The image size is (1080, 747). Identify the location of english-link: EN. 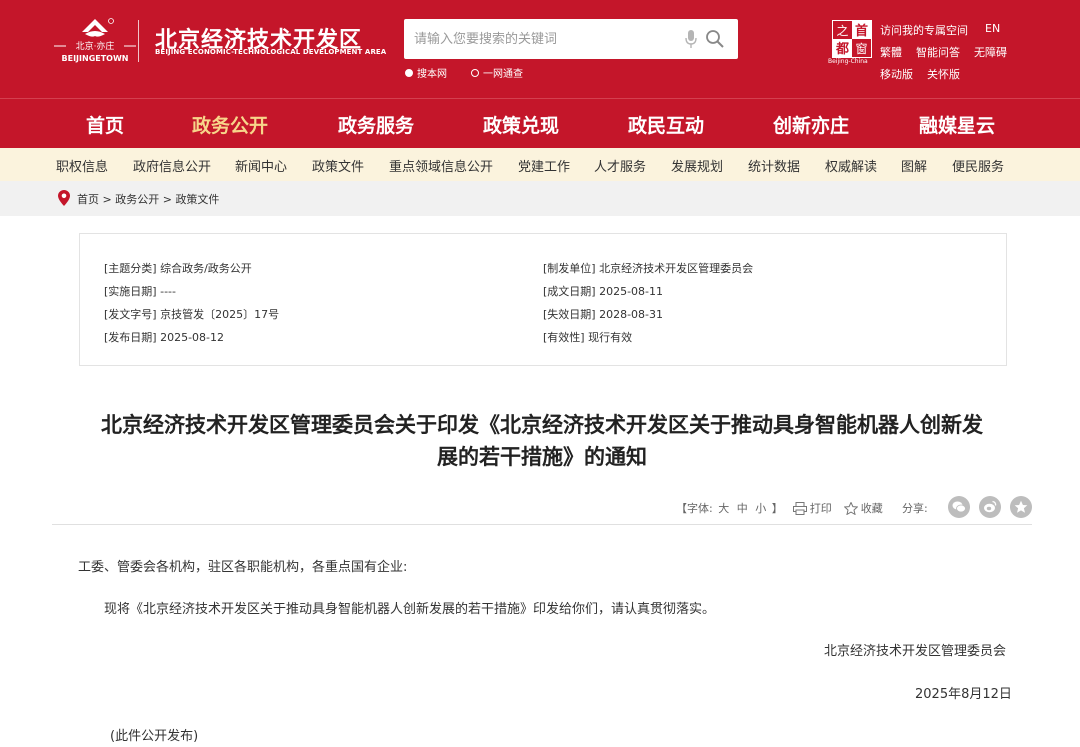
(992, 28).